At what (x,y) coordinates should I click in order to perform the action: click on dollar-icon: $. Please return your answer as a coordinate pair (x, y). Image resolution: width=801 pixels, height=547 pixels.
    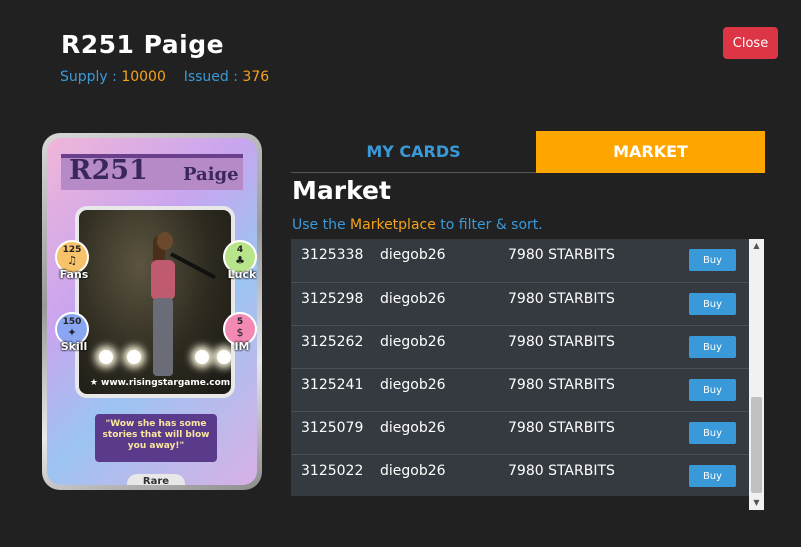
    Looking at the image, I should click on (240, 332).